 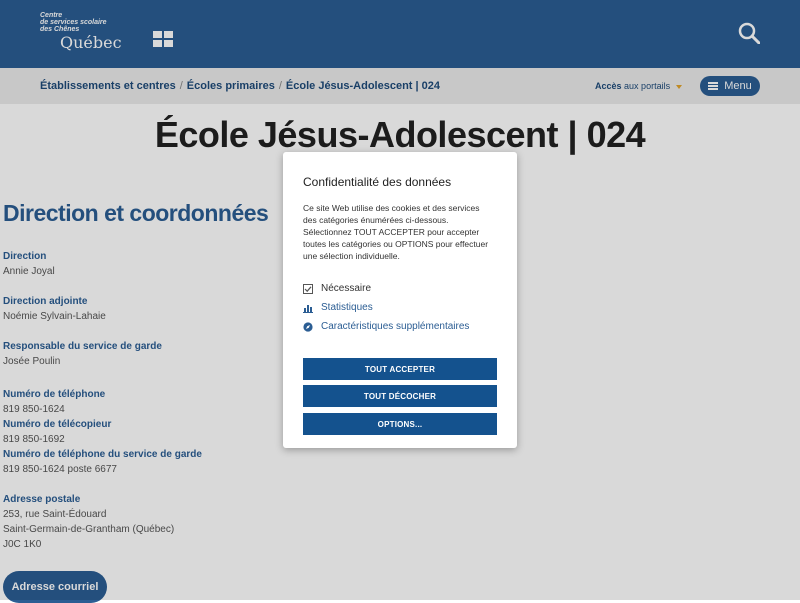 I want to click on category-caracteristiques: Caractéristiques supplémentaires, so click(x=386, y=326).